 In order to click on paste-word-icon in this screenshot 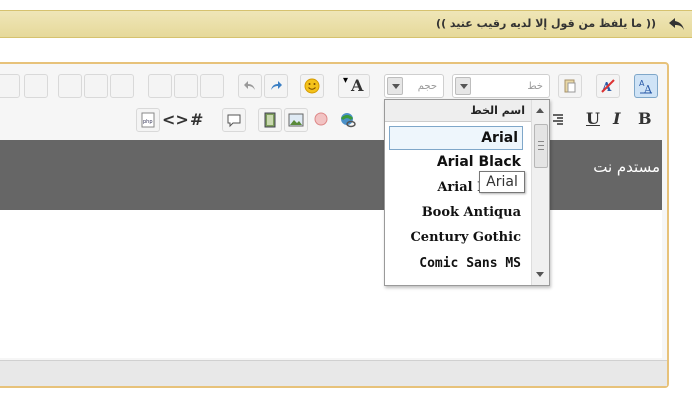, I will do `click(160, 86)`.